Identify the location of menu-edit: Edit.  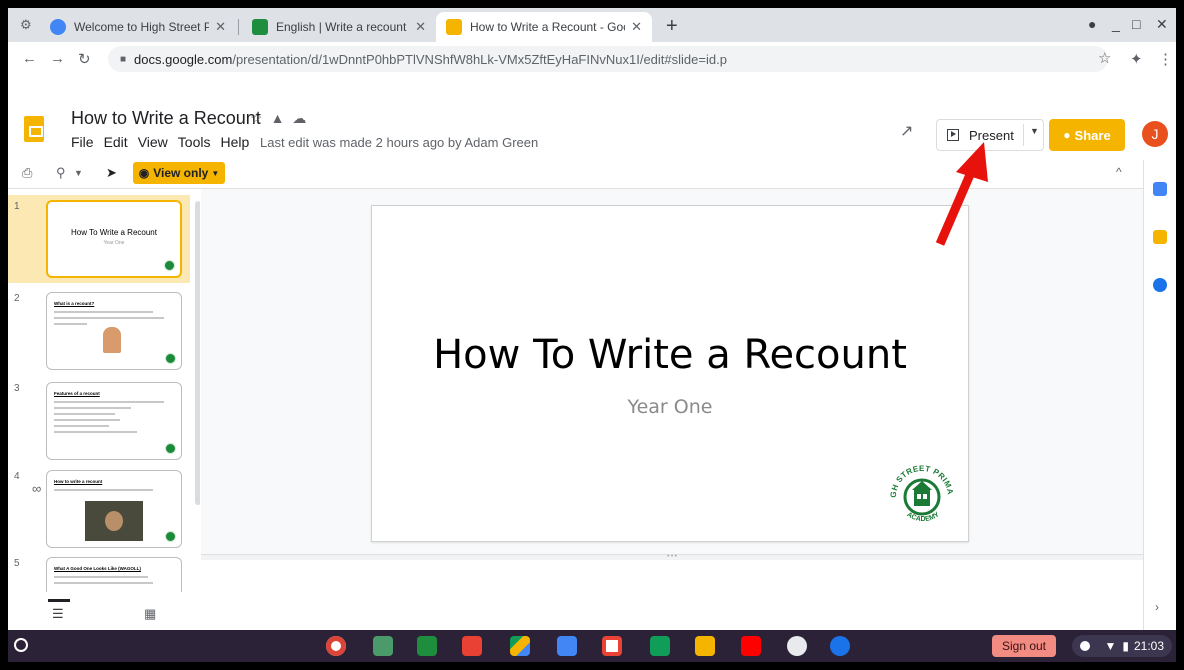
(116, 142).